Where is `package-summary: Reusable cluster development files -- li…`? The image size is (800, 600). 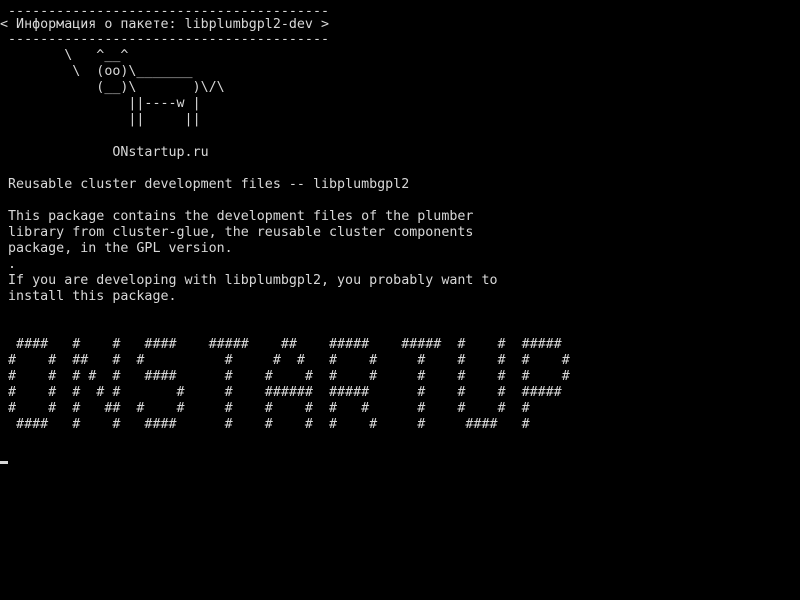 package-summary: Reusable cluster development files -- li… is located at coordinates (205, 184).